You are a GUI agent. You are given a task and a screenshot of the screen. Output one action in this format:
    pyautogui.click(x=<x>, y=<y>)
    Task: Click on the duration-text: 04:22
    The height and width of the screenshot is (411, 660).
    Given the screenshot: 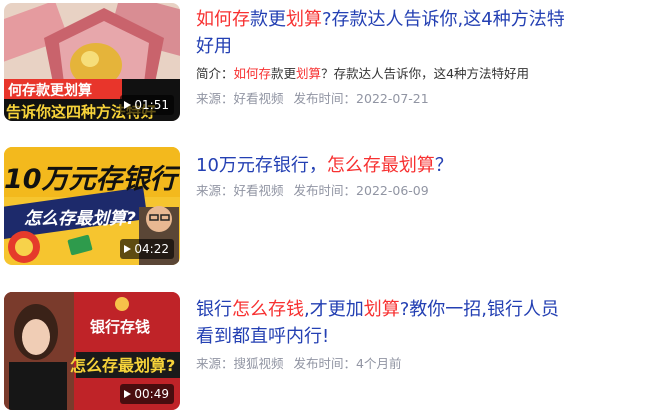 What is the action you would take?
    pyautogui.click(x=151, y=249)
    